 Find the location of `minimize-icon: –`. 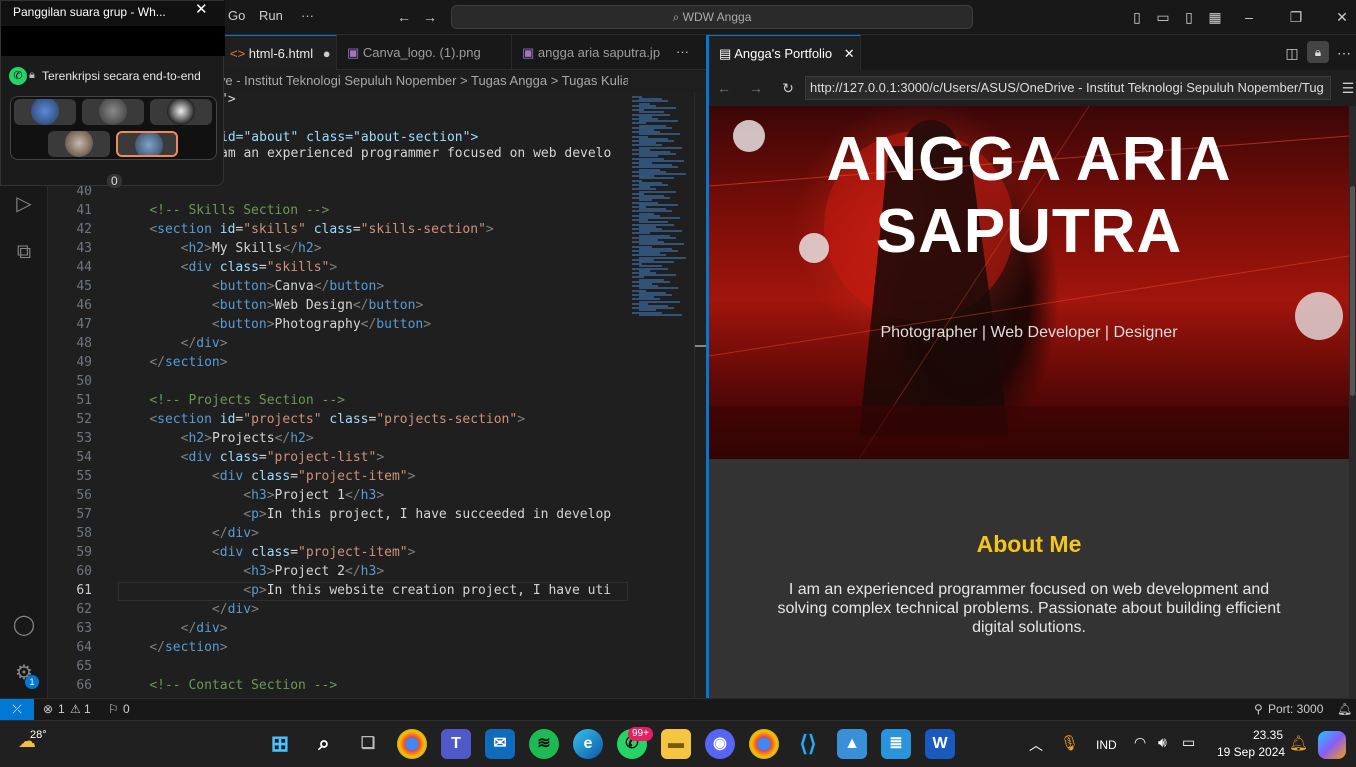

minimize-icon: – is located at coordinates (1249, 17).